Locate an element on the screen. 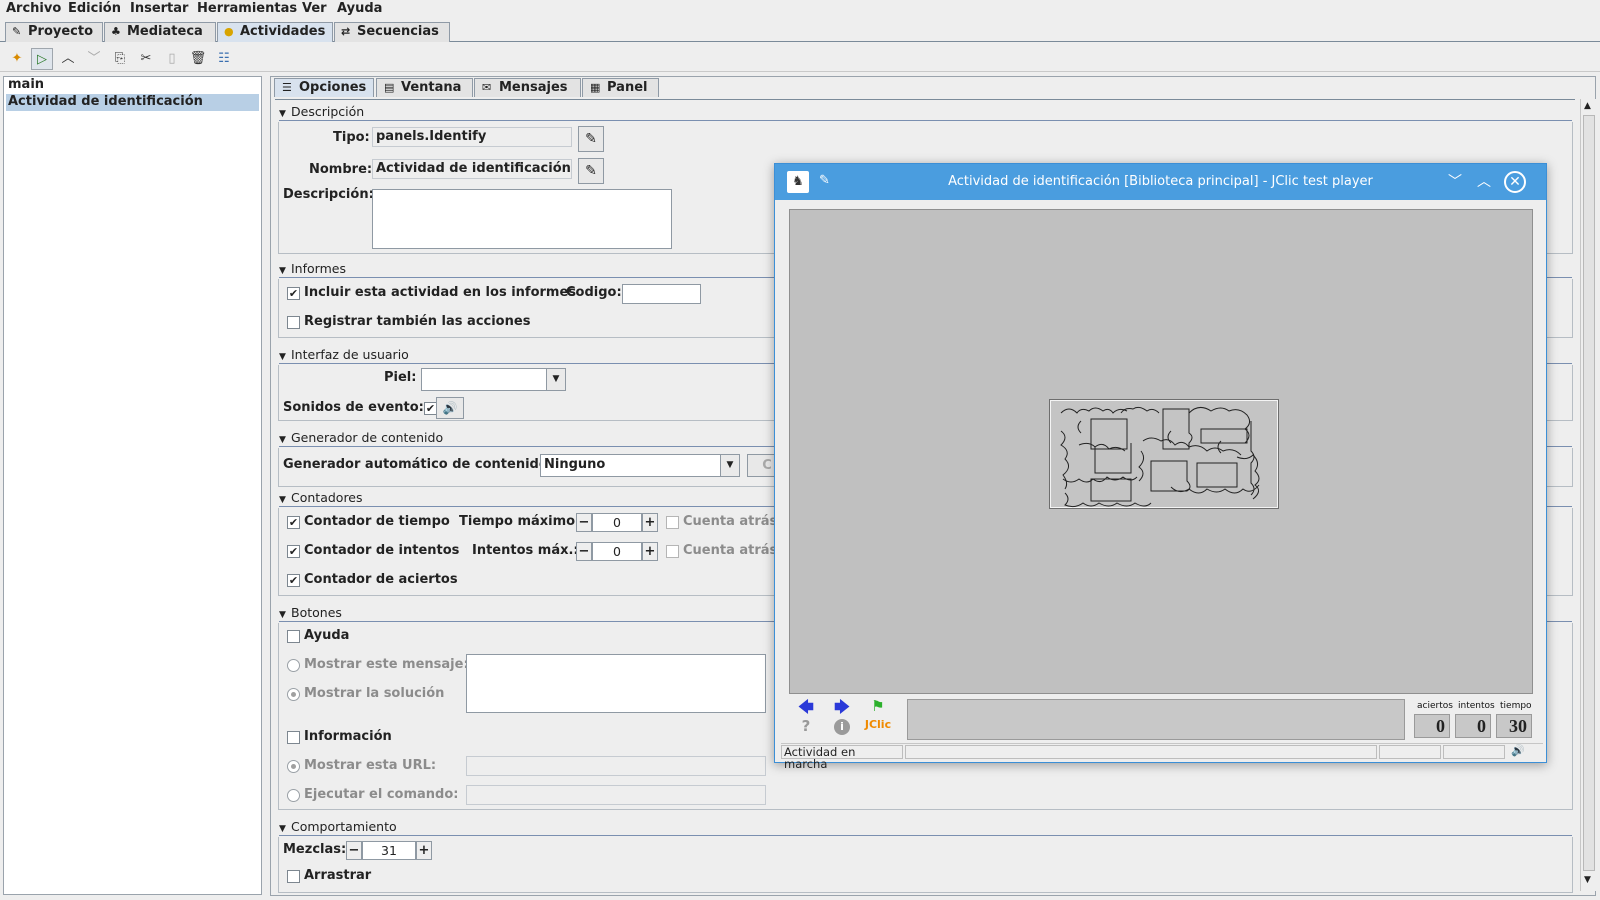 The height and width of the screenshot is (900, 1600). puzzle-pieces-graphic is located at coordinates (1160, 457).